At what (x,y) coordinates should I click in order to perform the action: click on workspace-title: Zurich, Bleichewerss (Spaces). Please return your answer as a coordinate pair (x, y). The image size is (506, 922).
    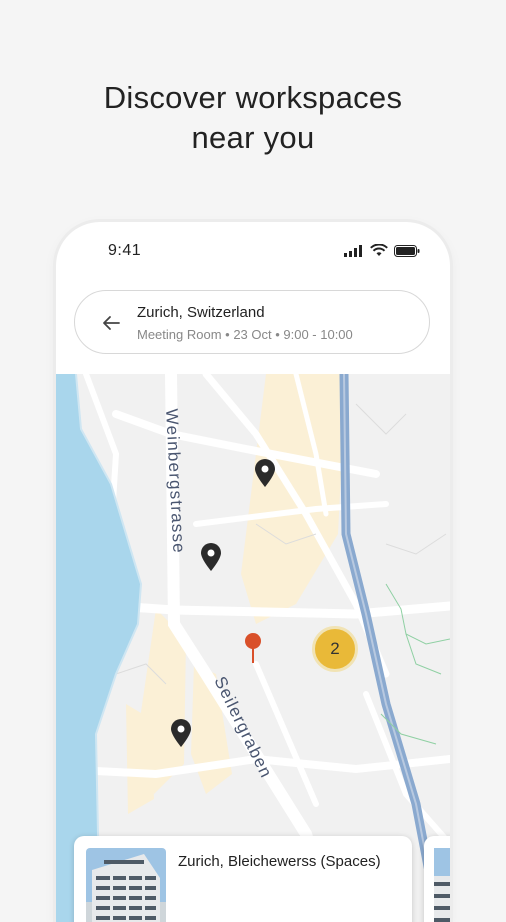
    Looking at the image, I should click on (279, 861).